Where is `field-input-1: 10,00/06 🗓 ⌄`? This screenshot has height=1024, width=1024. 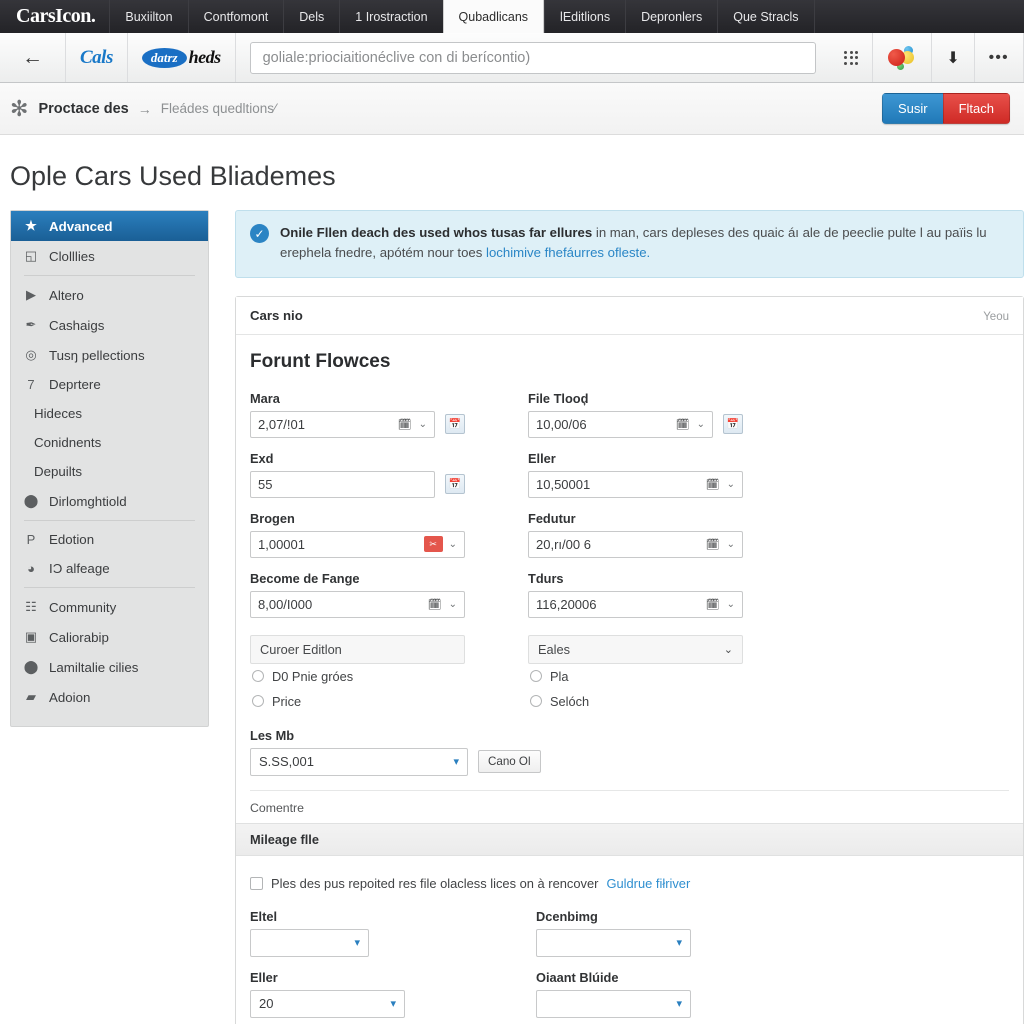
field-input-1: 10,00/06 🗓 ⌄ is located at coordinates (620, 424).